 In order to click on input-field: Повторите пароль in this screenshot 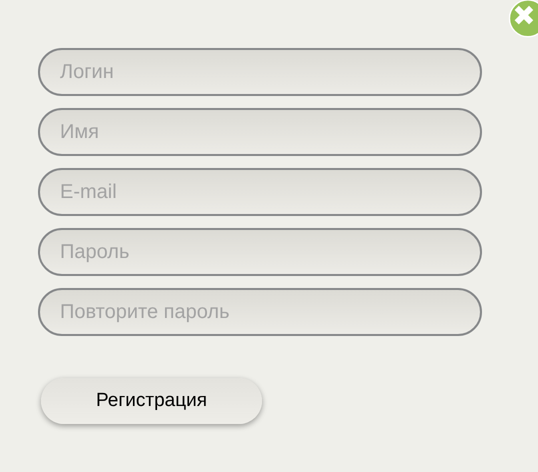, I will do `click(260, 312)`.